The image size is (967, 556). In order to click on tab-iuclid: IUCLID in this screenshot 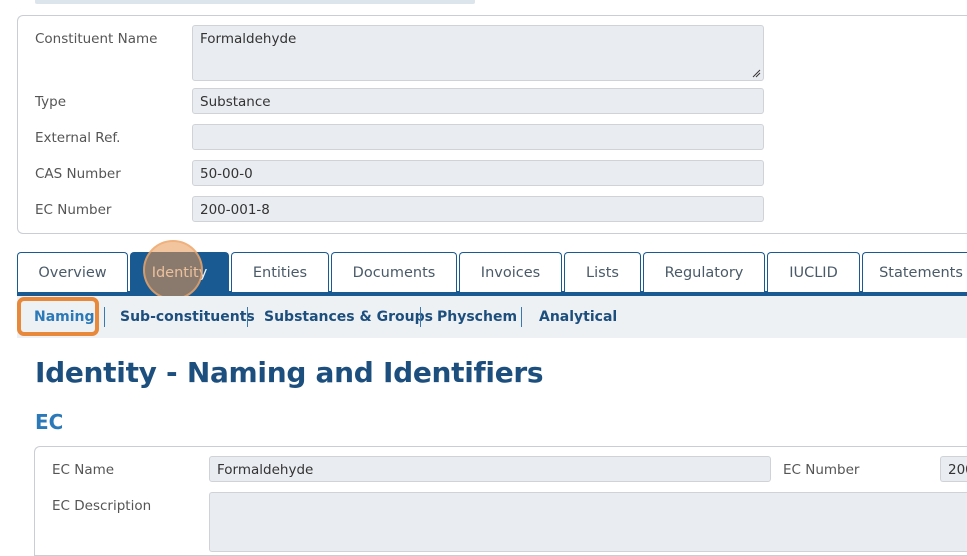, I will do `click(813, 272)`.